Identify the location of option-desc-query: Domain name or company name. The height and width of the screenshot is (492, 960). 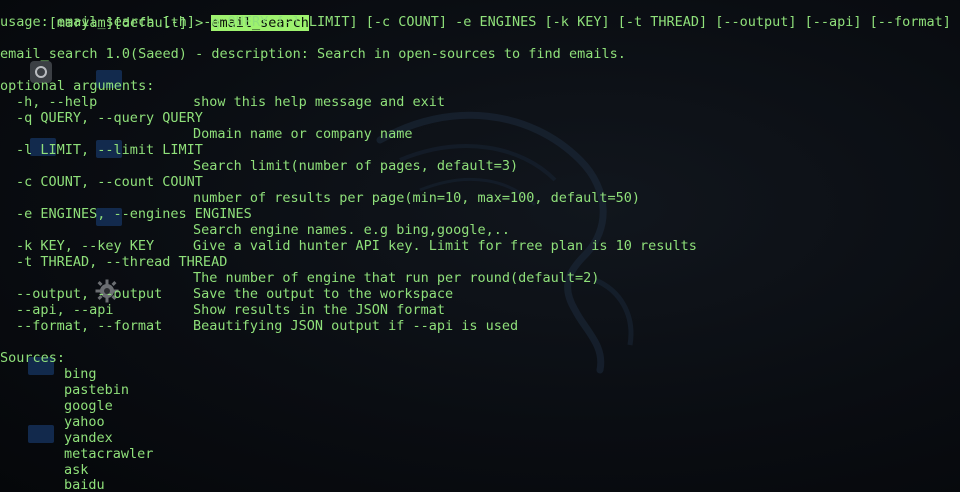
(303, 134).